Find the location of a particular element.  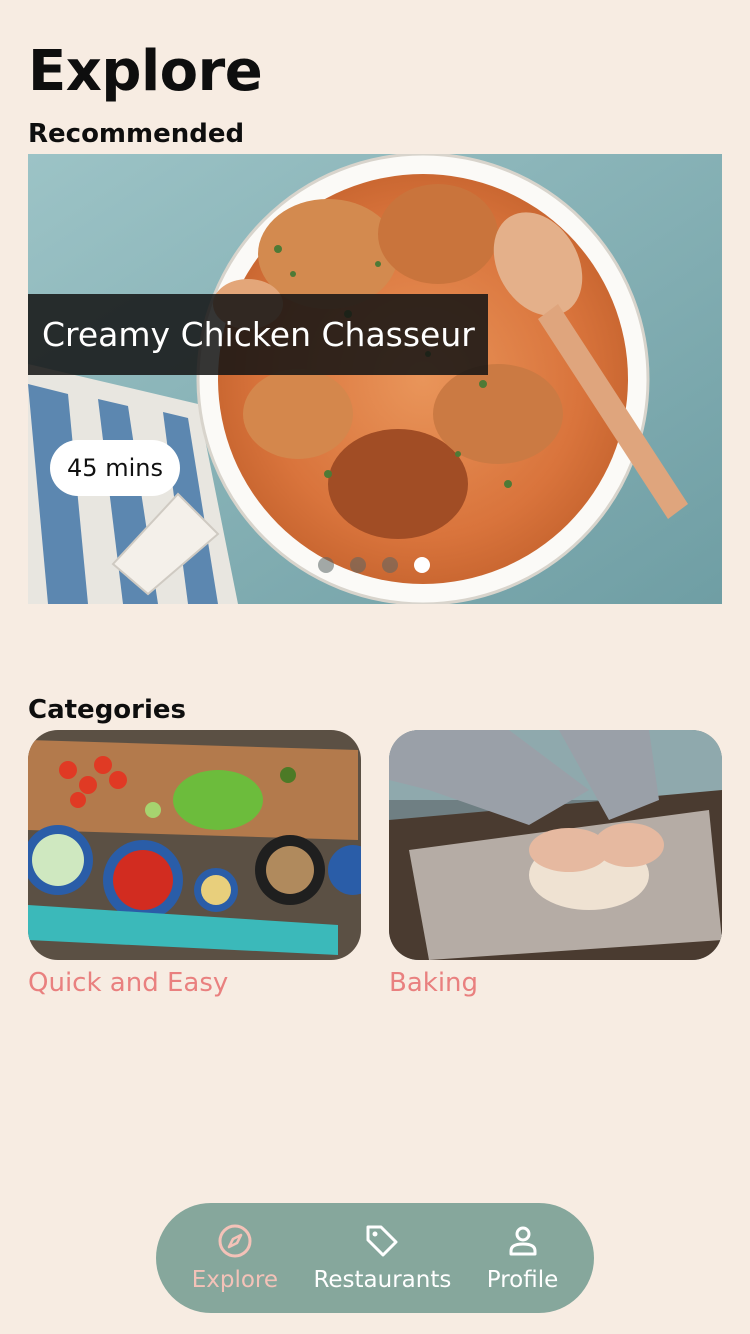

tag-icon is located at coordinates (382, 1241).